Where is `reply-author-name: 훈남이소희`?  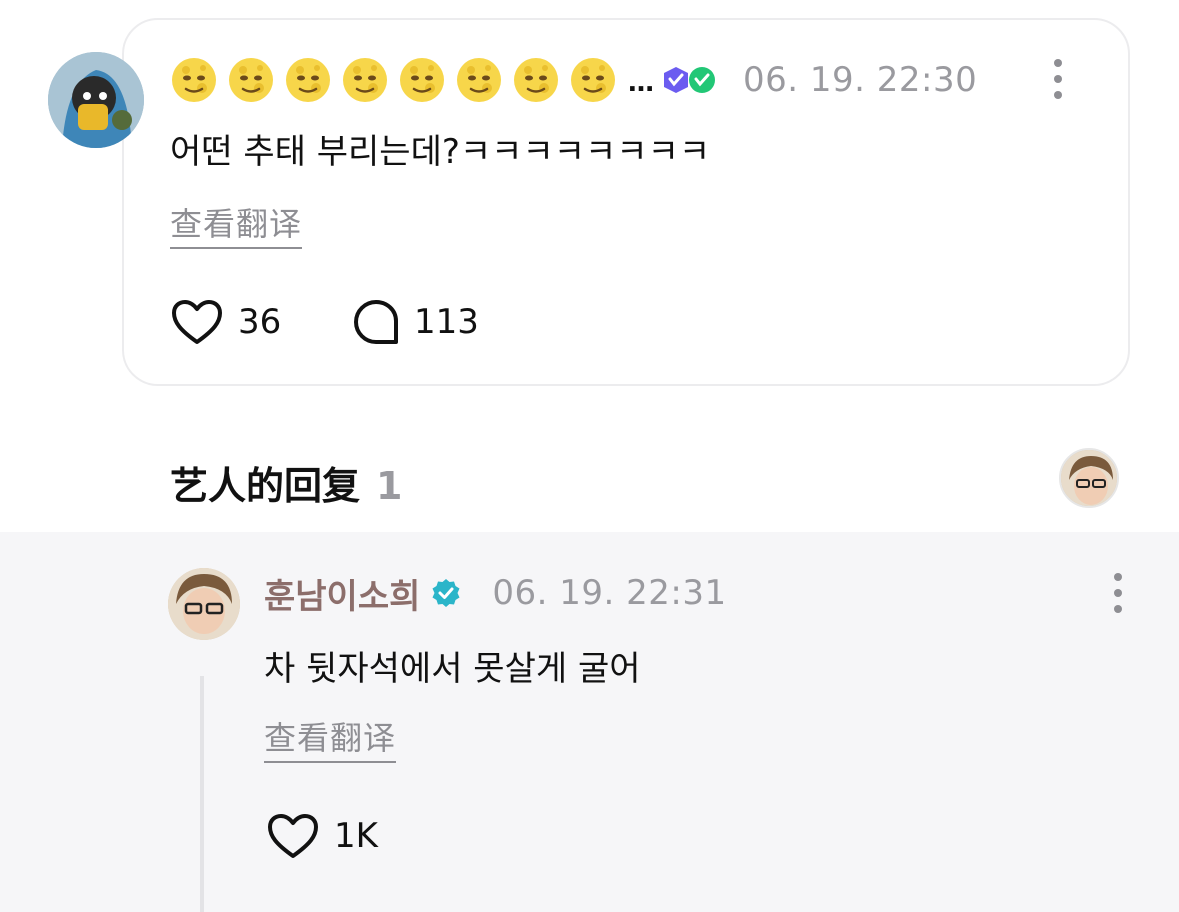 reply-author-name: 훈남이소희 is located at coordinates (342, 593).